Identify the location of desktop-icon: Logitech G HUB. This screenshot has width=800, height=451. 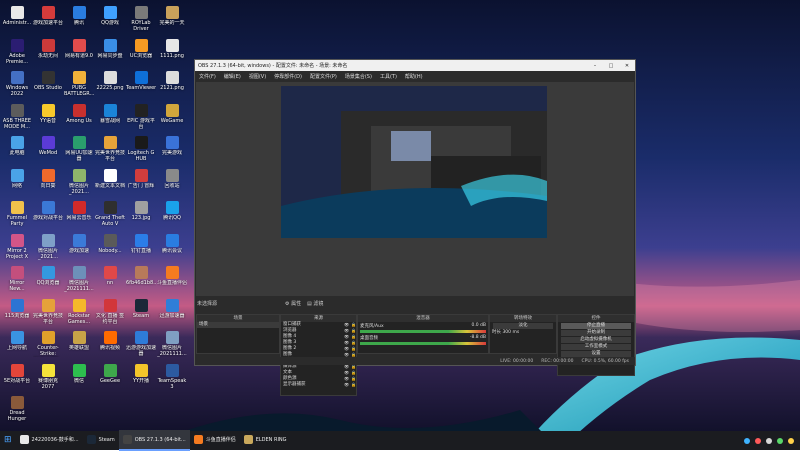
(141, 149).